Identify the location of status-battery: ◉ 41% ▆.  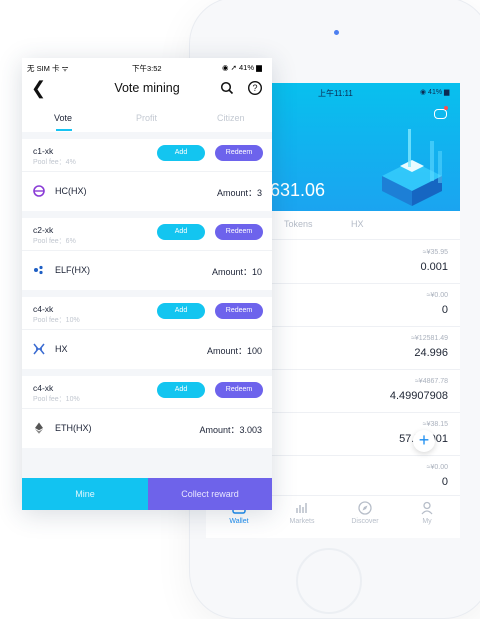
(435, 92).